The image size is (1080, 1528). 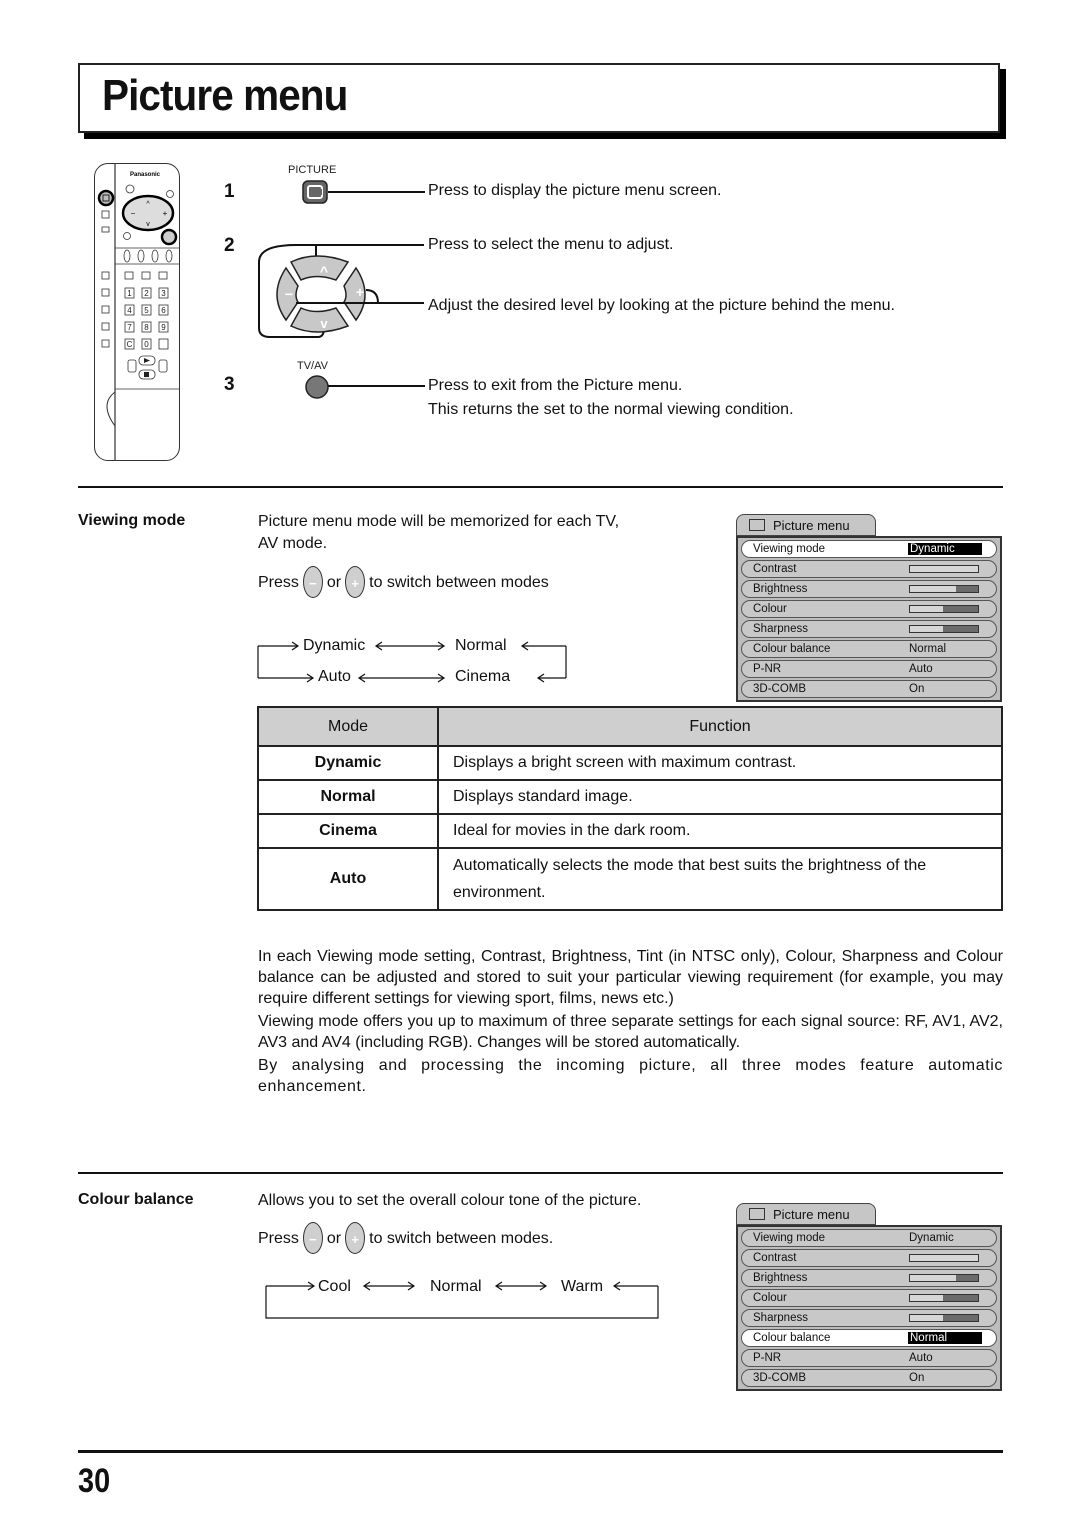 What do you see at coordinates (312, 366) in the screenshot?
I see `tv-av-button-label: TV/AV` at bounding box center [312, 366].